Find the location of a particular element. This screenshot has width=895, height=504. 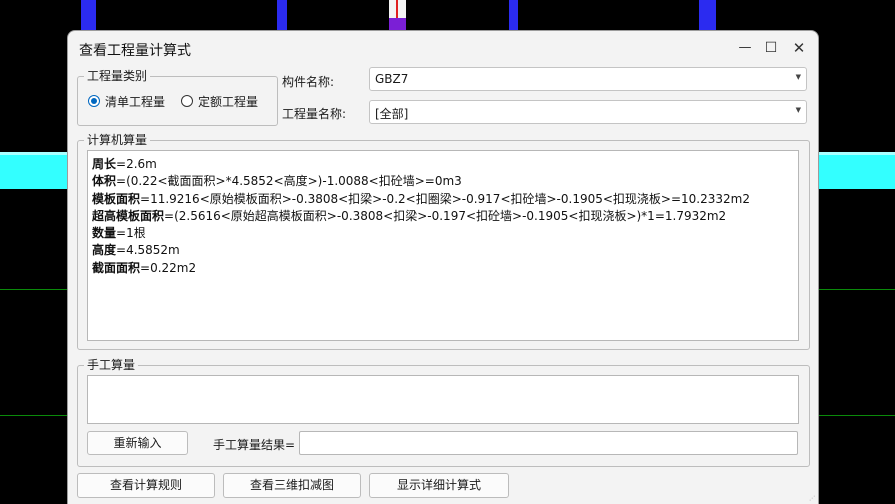

manual-calc-textarea is located at coordinates (443, 399).